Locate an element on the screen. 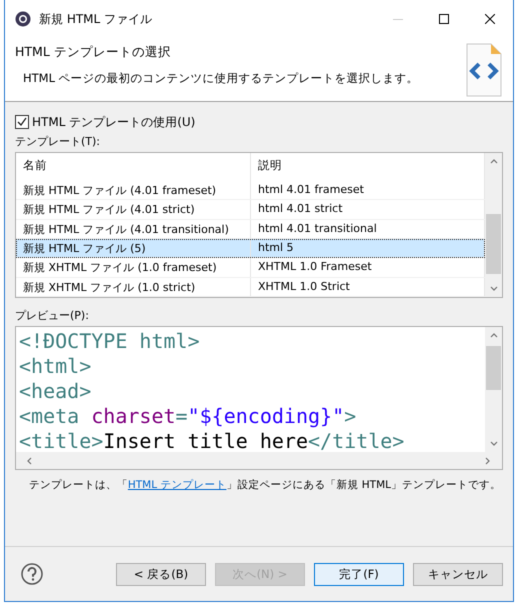  code-line: <title>Insert title here</title> is located at coordinates (212, 440).